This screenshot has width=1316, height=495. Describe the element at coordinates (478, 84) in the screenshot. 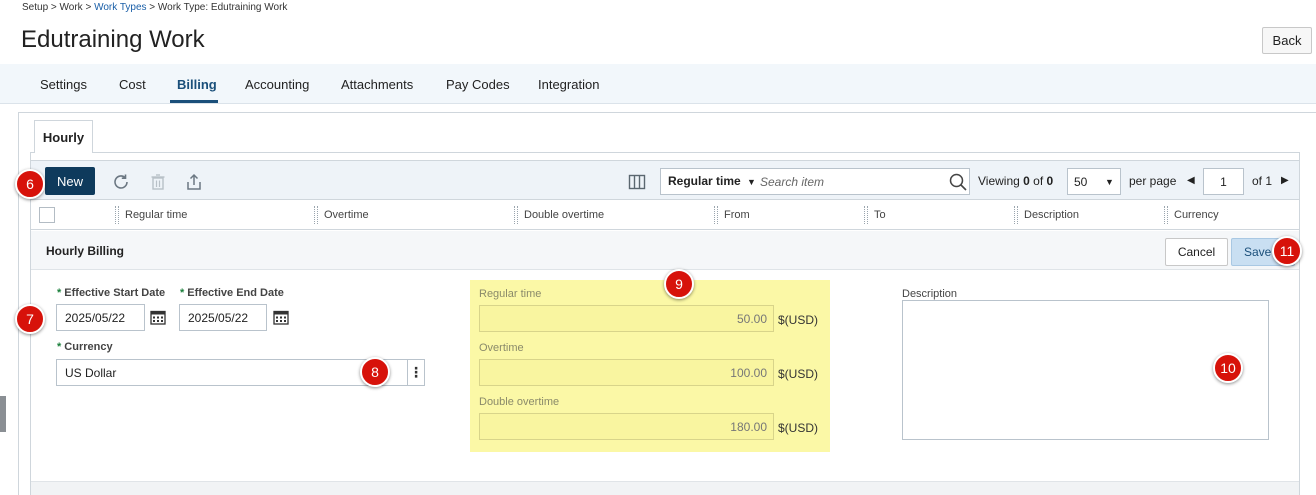

I see `tab-pay-codes: Pay Codes` at that location.